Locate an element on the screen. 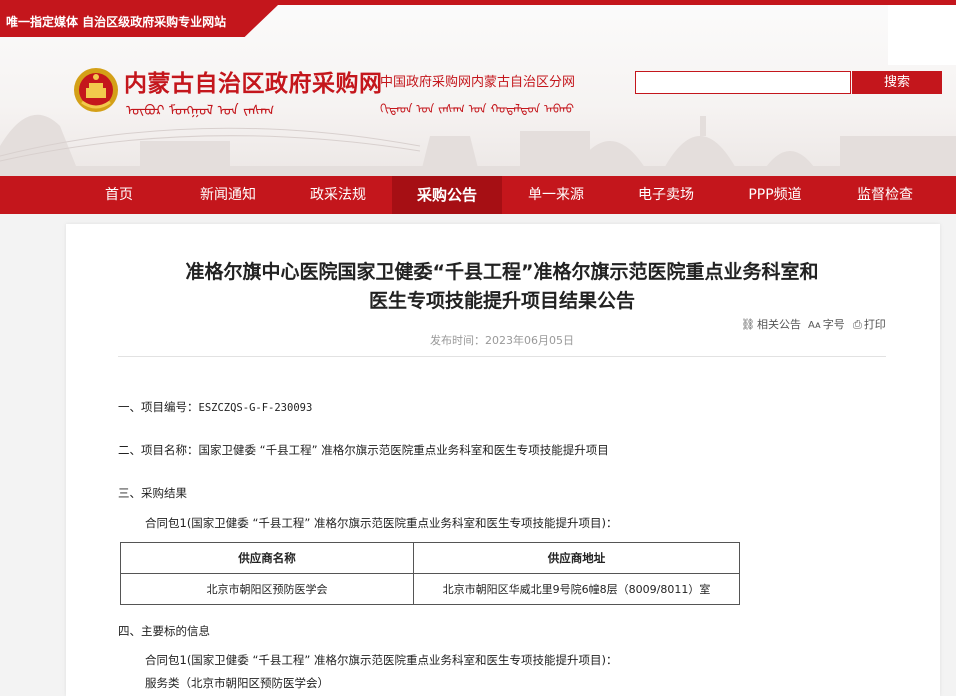  related-notices-link: ⛓ 相关公告 is located at coordinates (771, 324).